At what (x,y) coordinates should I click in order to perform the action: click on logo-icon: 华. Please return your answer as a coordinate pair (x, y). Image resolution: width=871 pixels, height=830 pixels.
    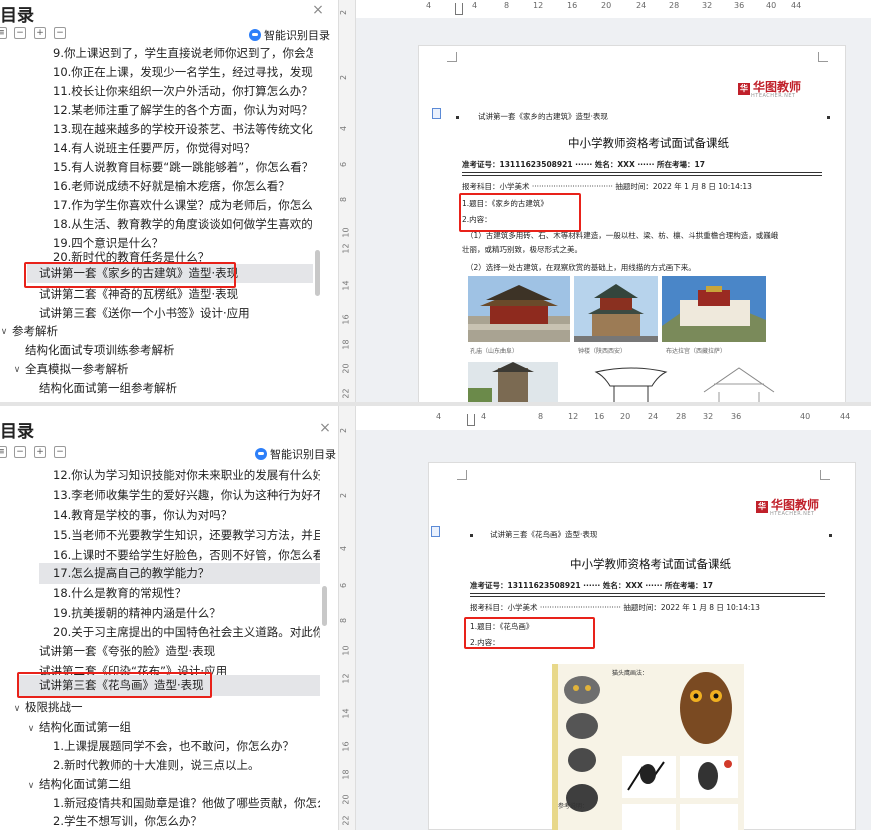
    Looking at the image, I should click on (744, 89).